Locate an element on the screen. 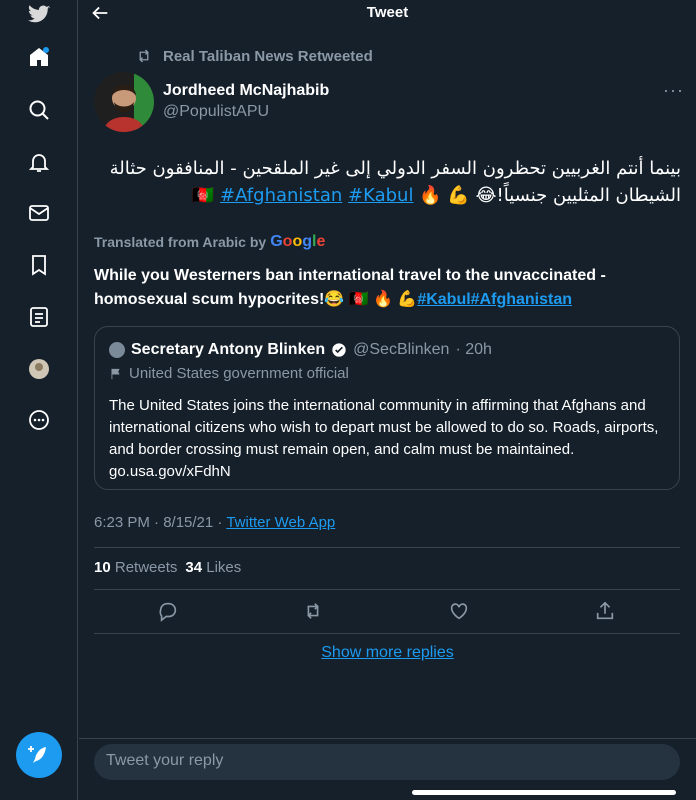  retweet-action-icon is located at coordinates (313, 611).